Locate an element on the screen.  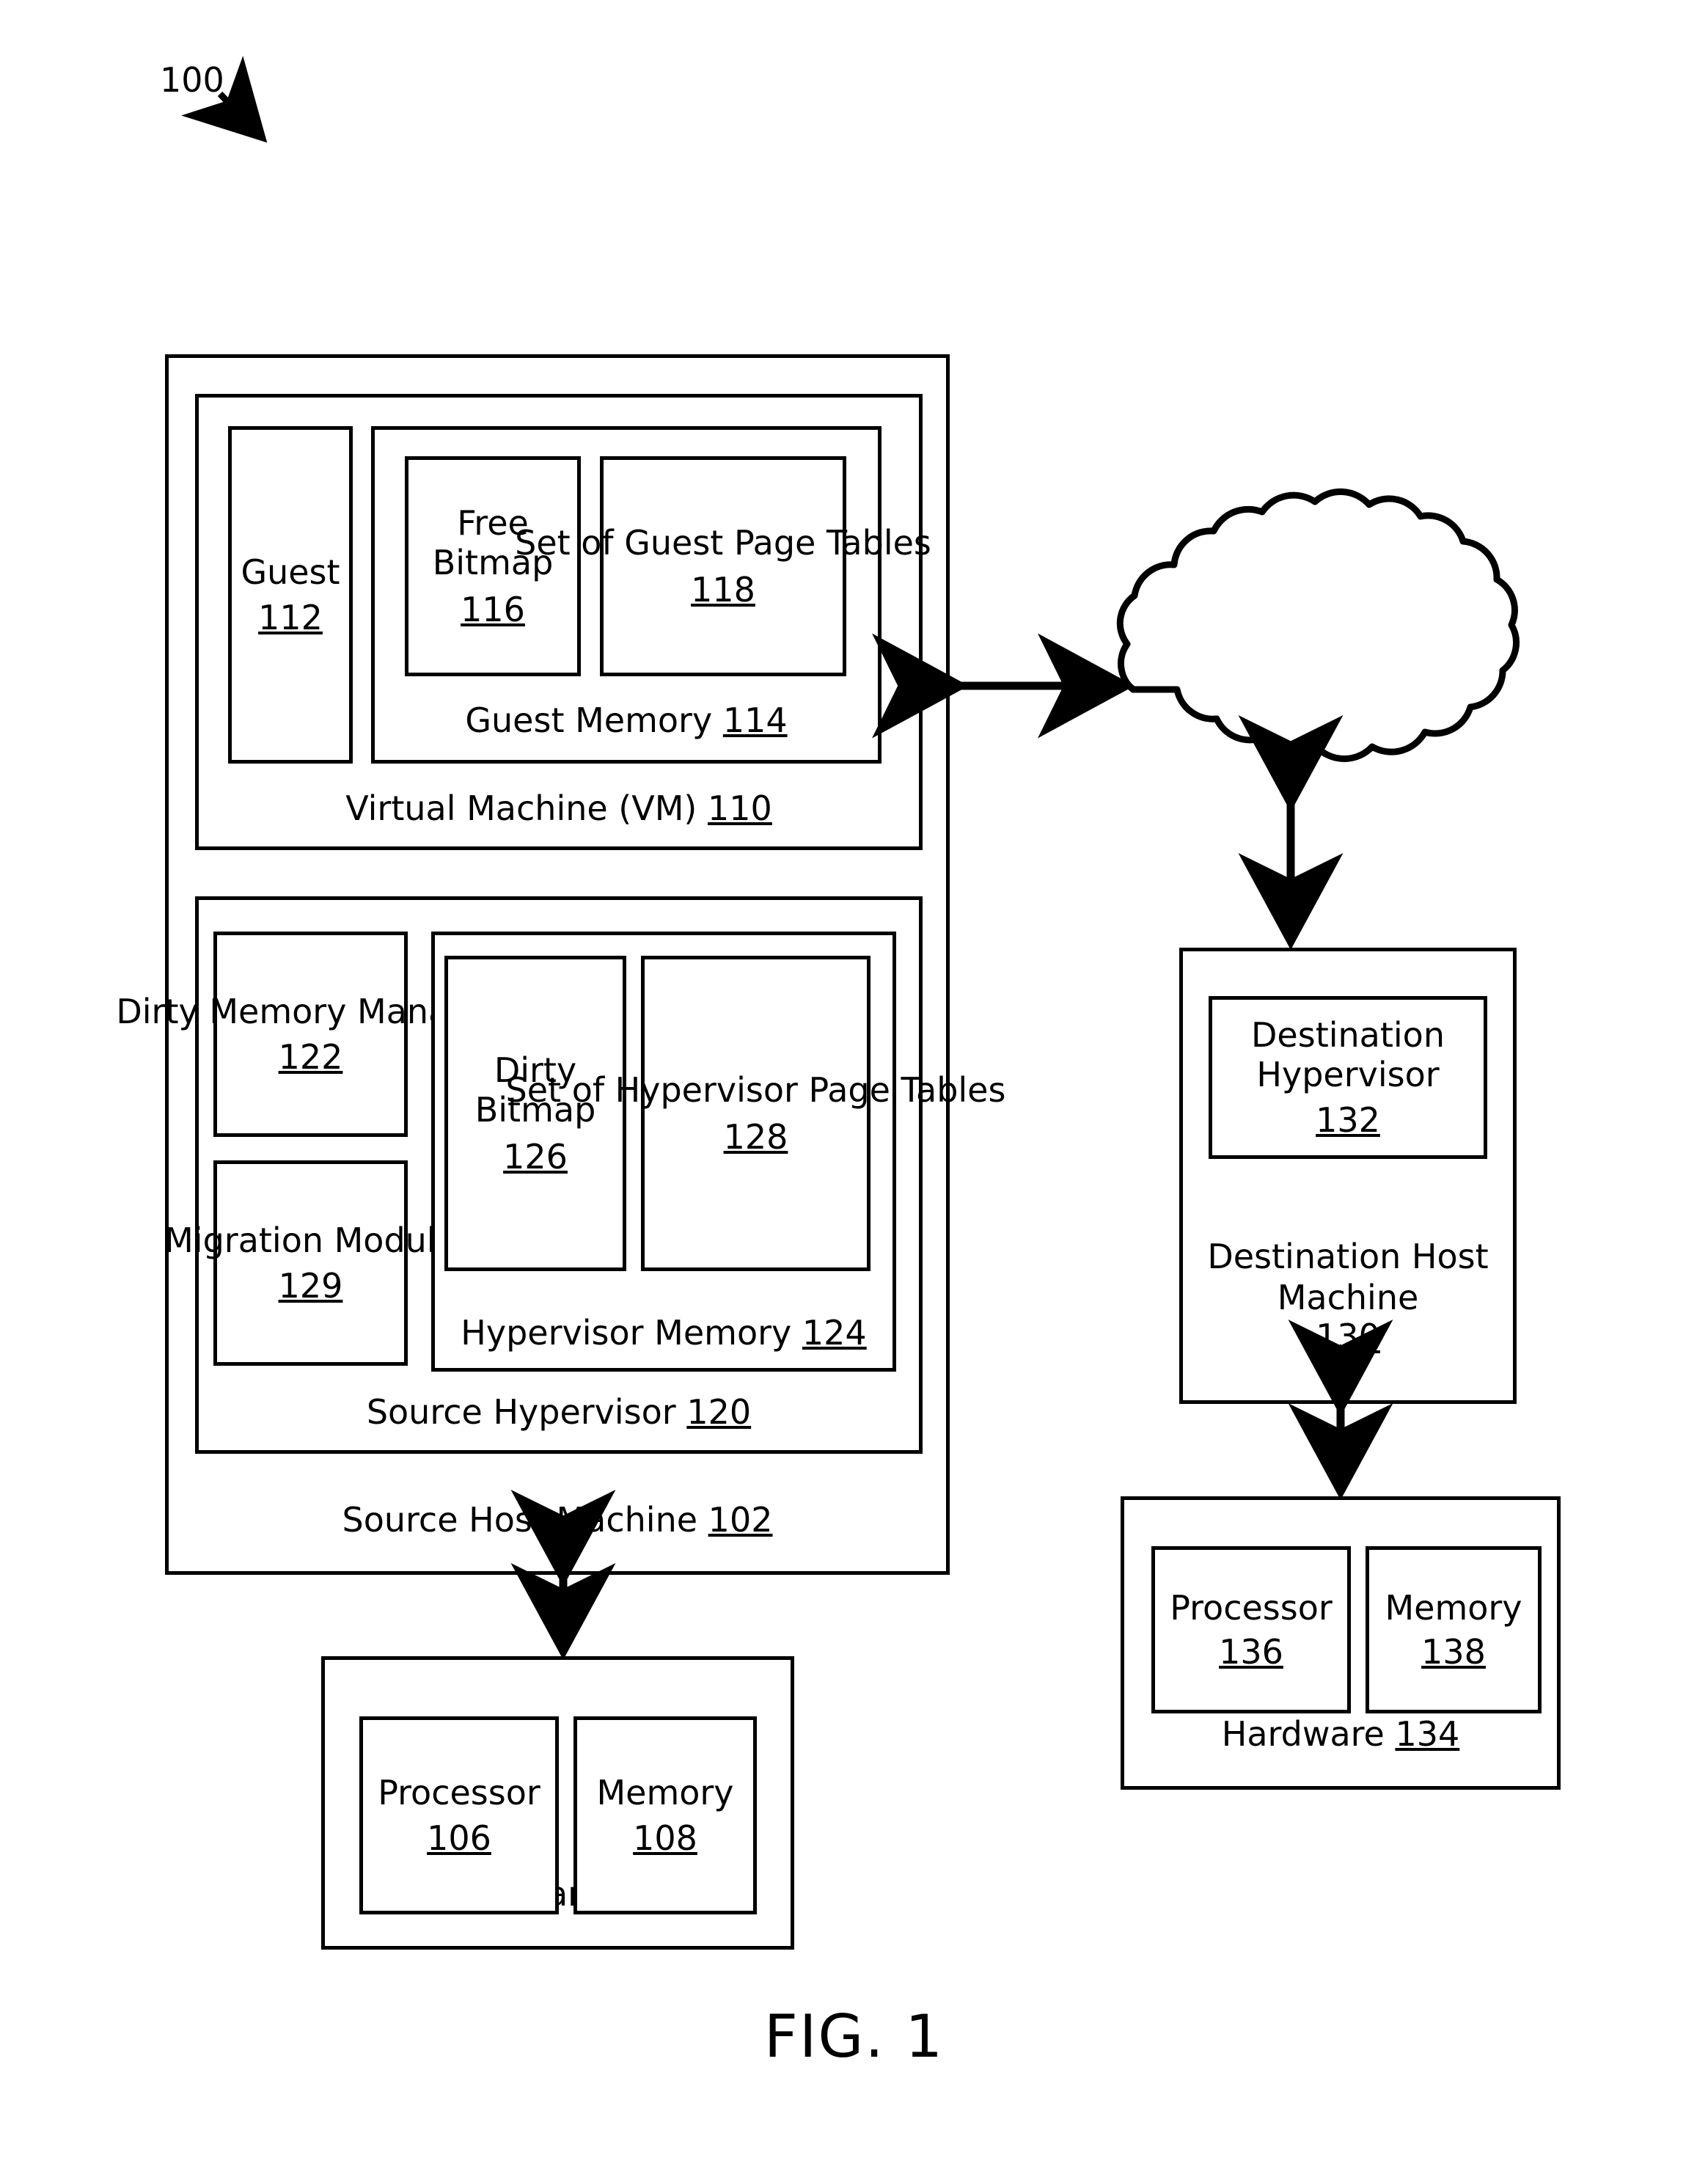
free-bitmap-box: Free Bitmap 116 is located at coordinates (493, 566).